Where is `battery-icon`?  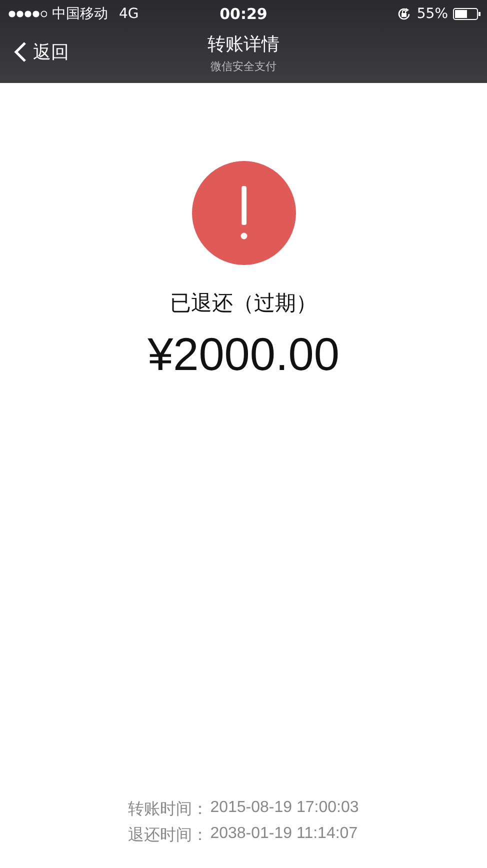
battery-icon is located at coordinates (467, 14).